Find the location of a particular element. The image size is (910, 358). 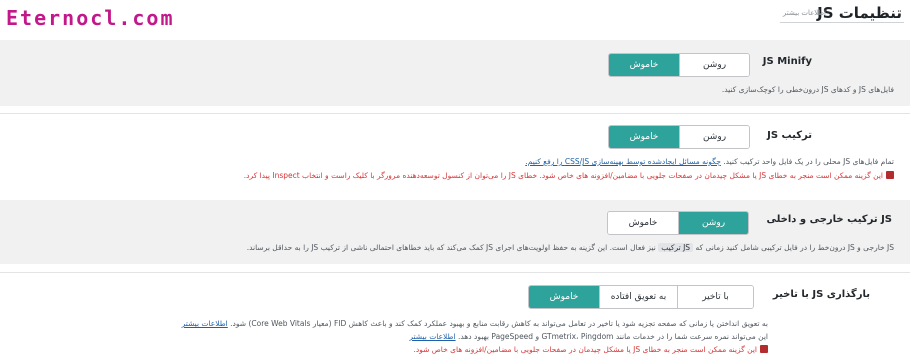

minify-toggle: خاموش روشن is located at coordinates (679, 65).